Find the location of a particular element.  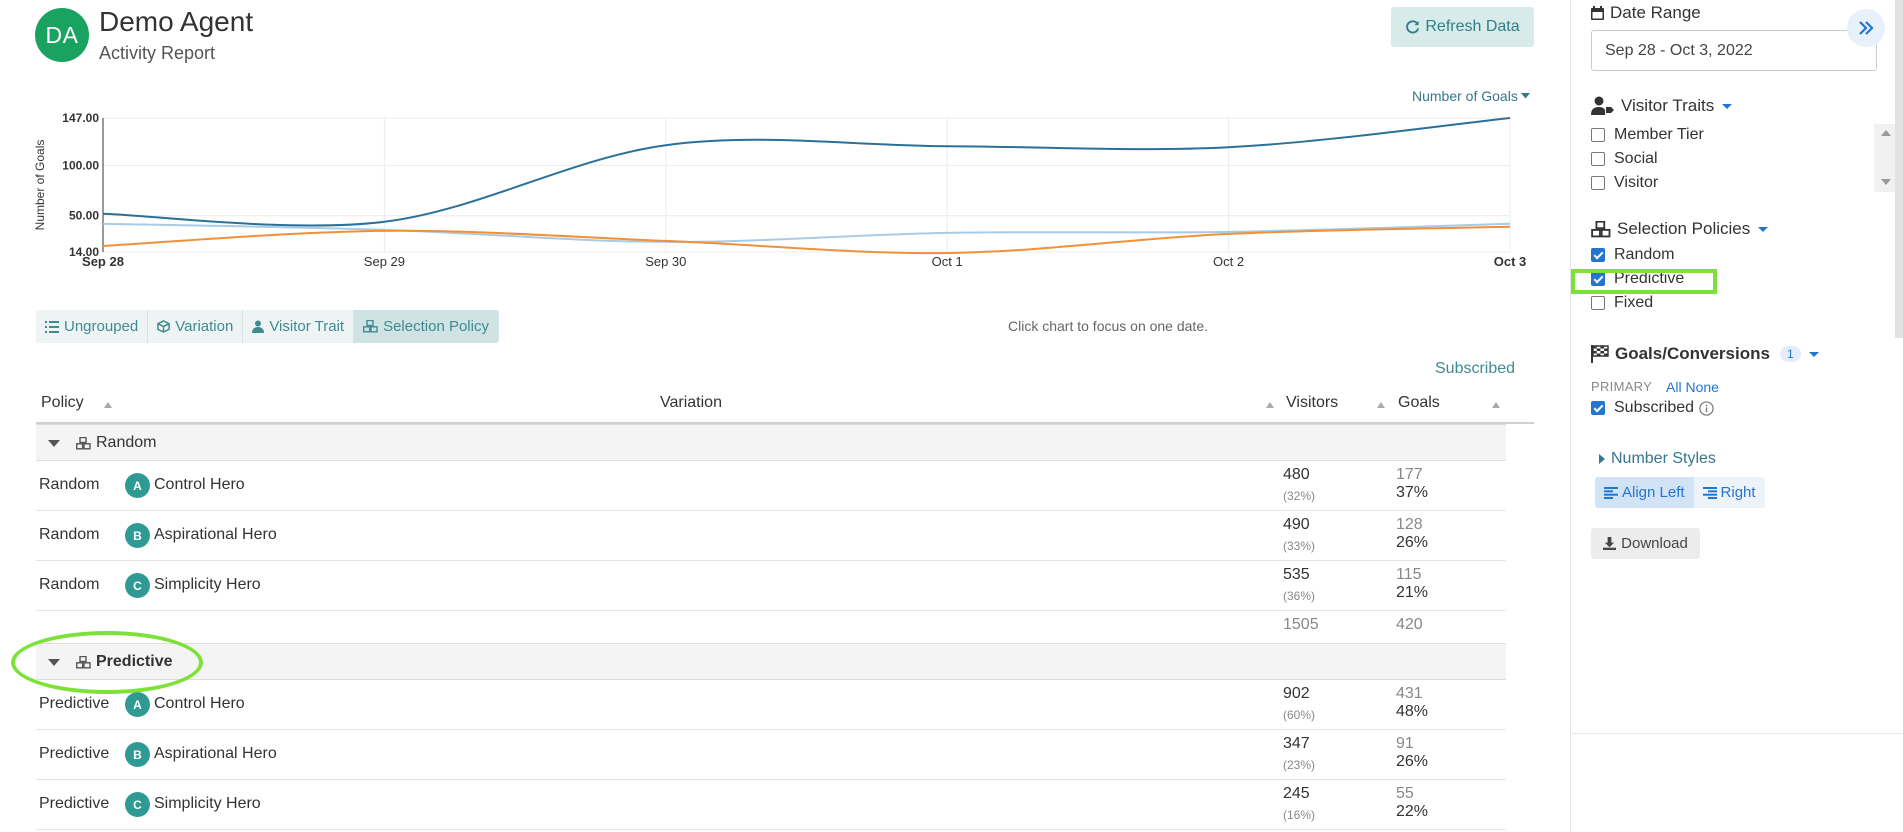

tab-variation: Variation is located at coordinates (196, 326).